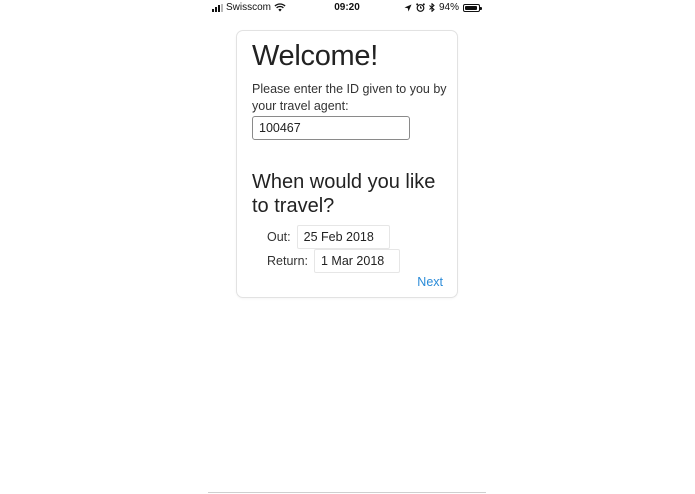 The width and height of the screenshot is (695, 494). Describe the element at coordinates (343, 237) in the screenshot. I see `out-date-field: 25 Feb 2018` at that location.